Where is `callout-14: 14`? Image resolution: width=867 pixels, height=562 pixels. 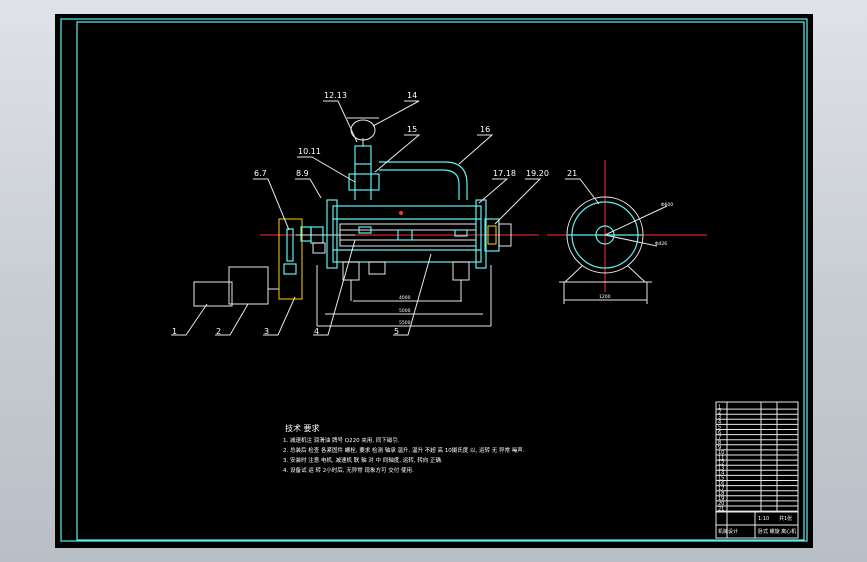 callout-14: 14 is located at coordinates (412, 95).